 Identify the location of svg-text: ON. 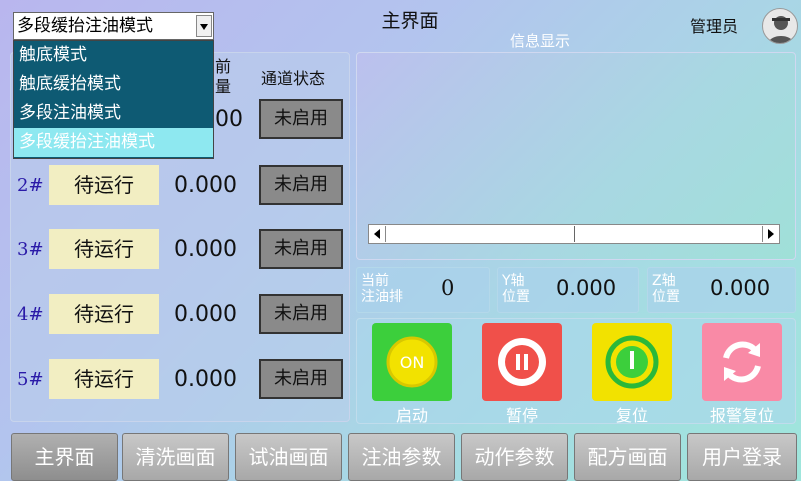
(412, 362).